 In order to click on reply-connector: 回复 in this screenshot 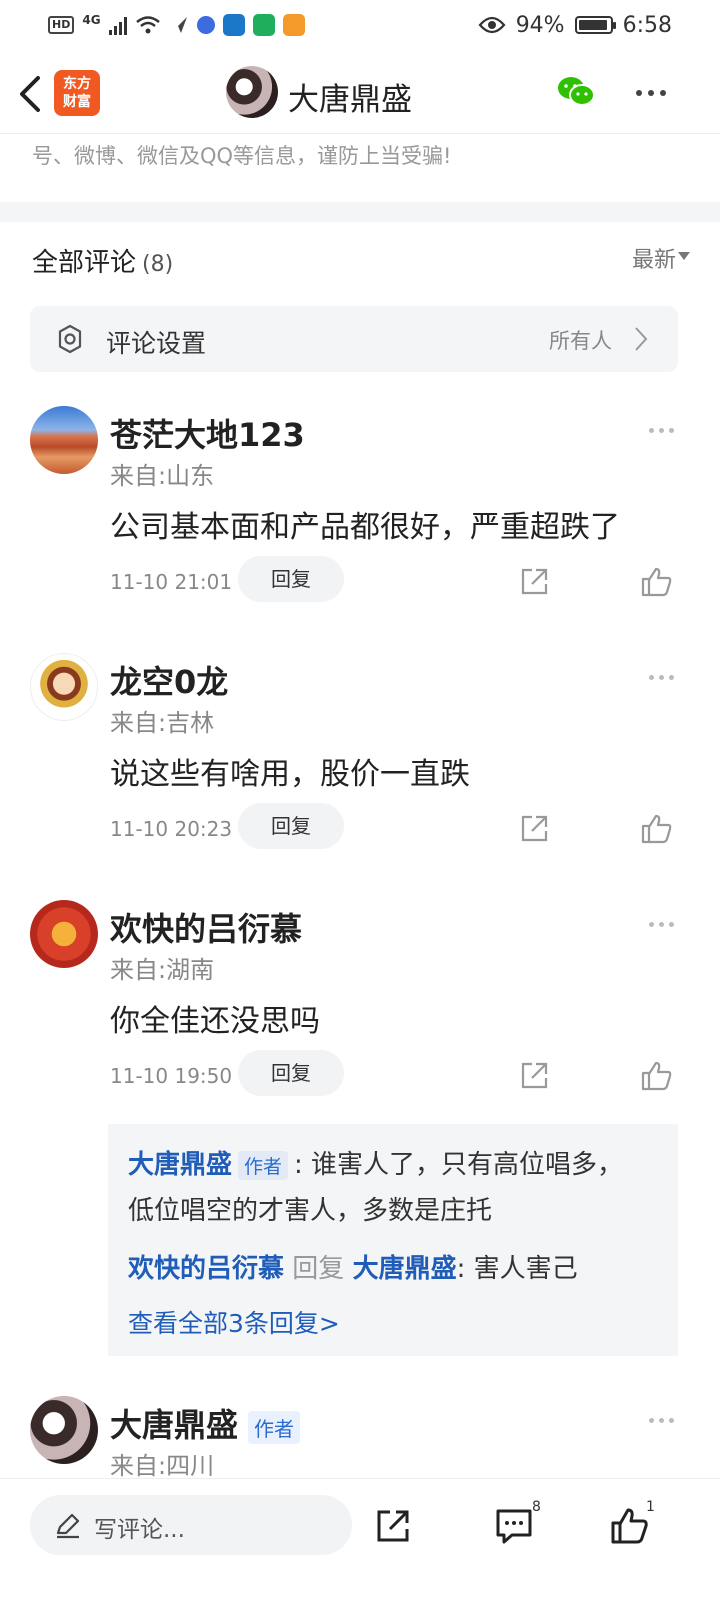, I will do `click(318, 1269)`.